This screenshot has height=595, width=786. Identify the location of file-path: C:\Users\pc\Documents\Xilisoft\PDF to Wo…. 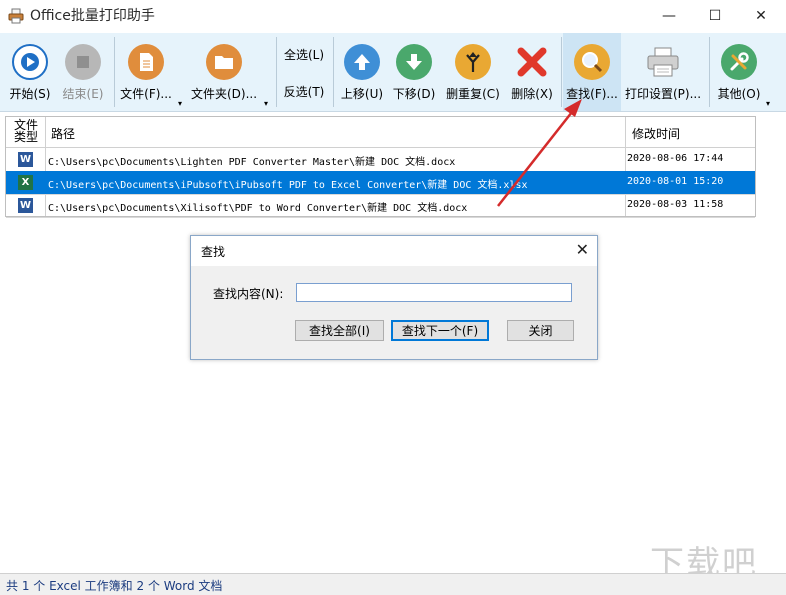
(258, 208).